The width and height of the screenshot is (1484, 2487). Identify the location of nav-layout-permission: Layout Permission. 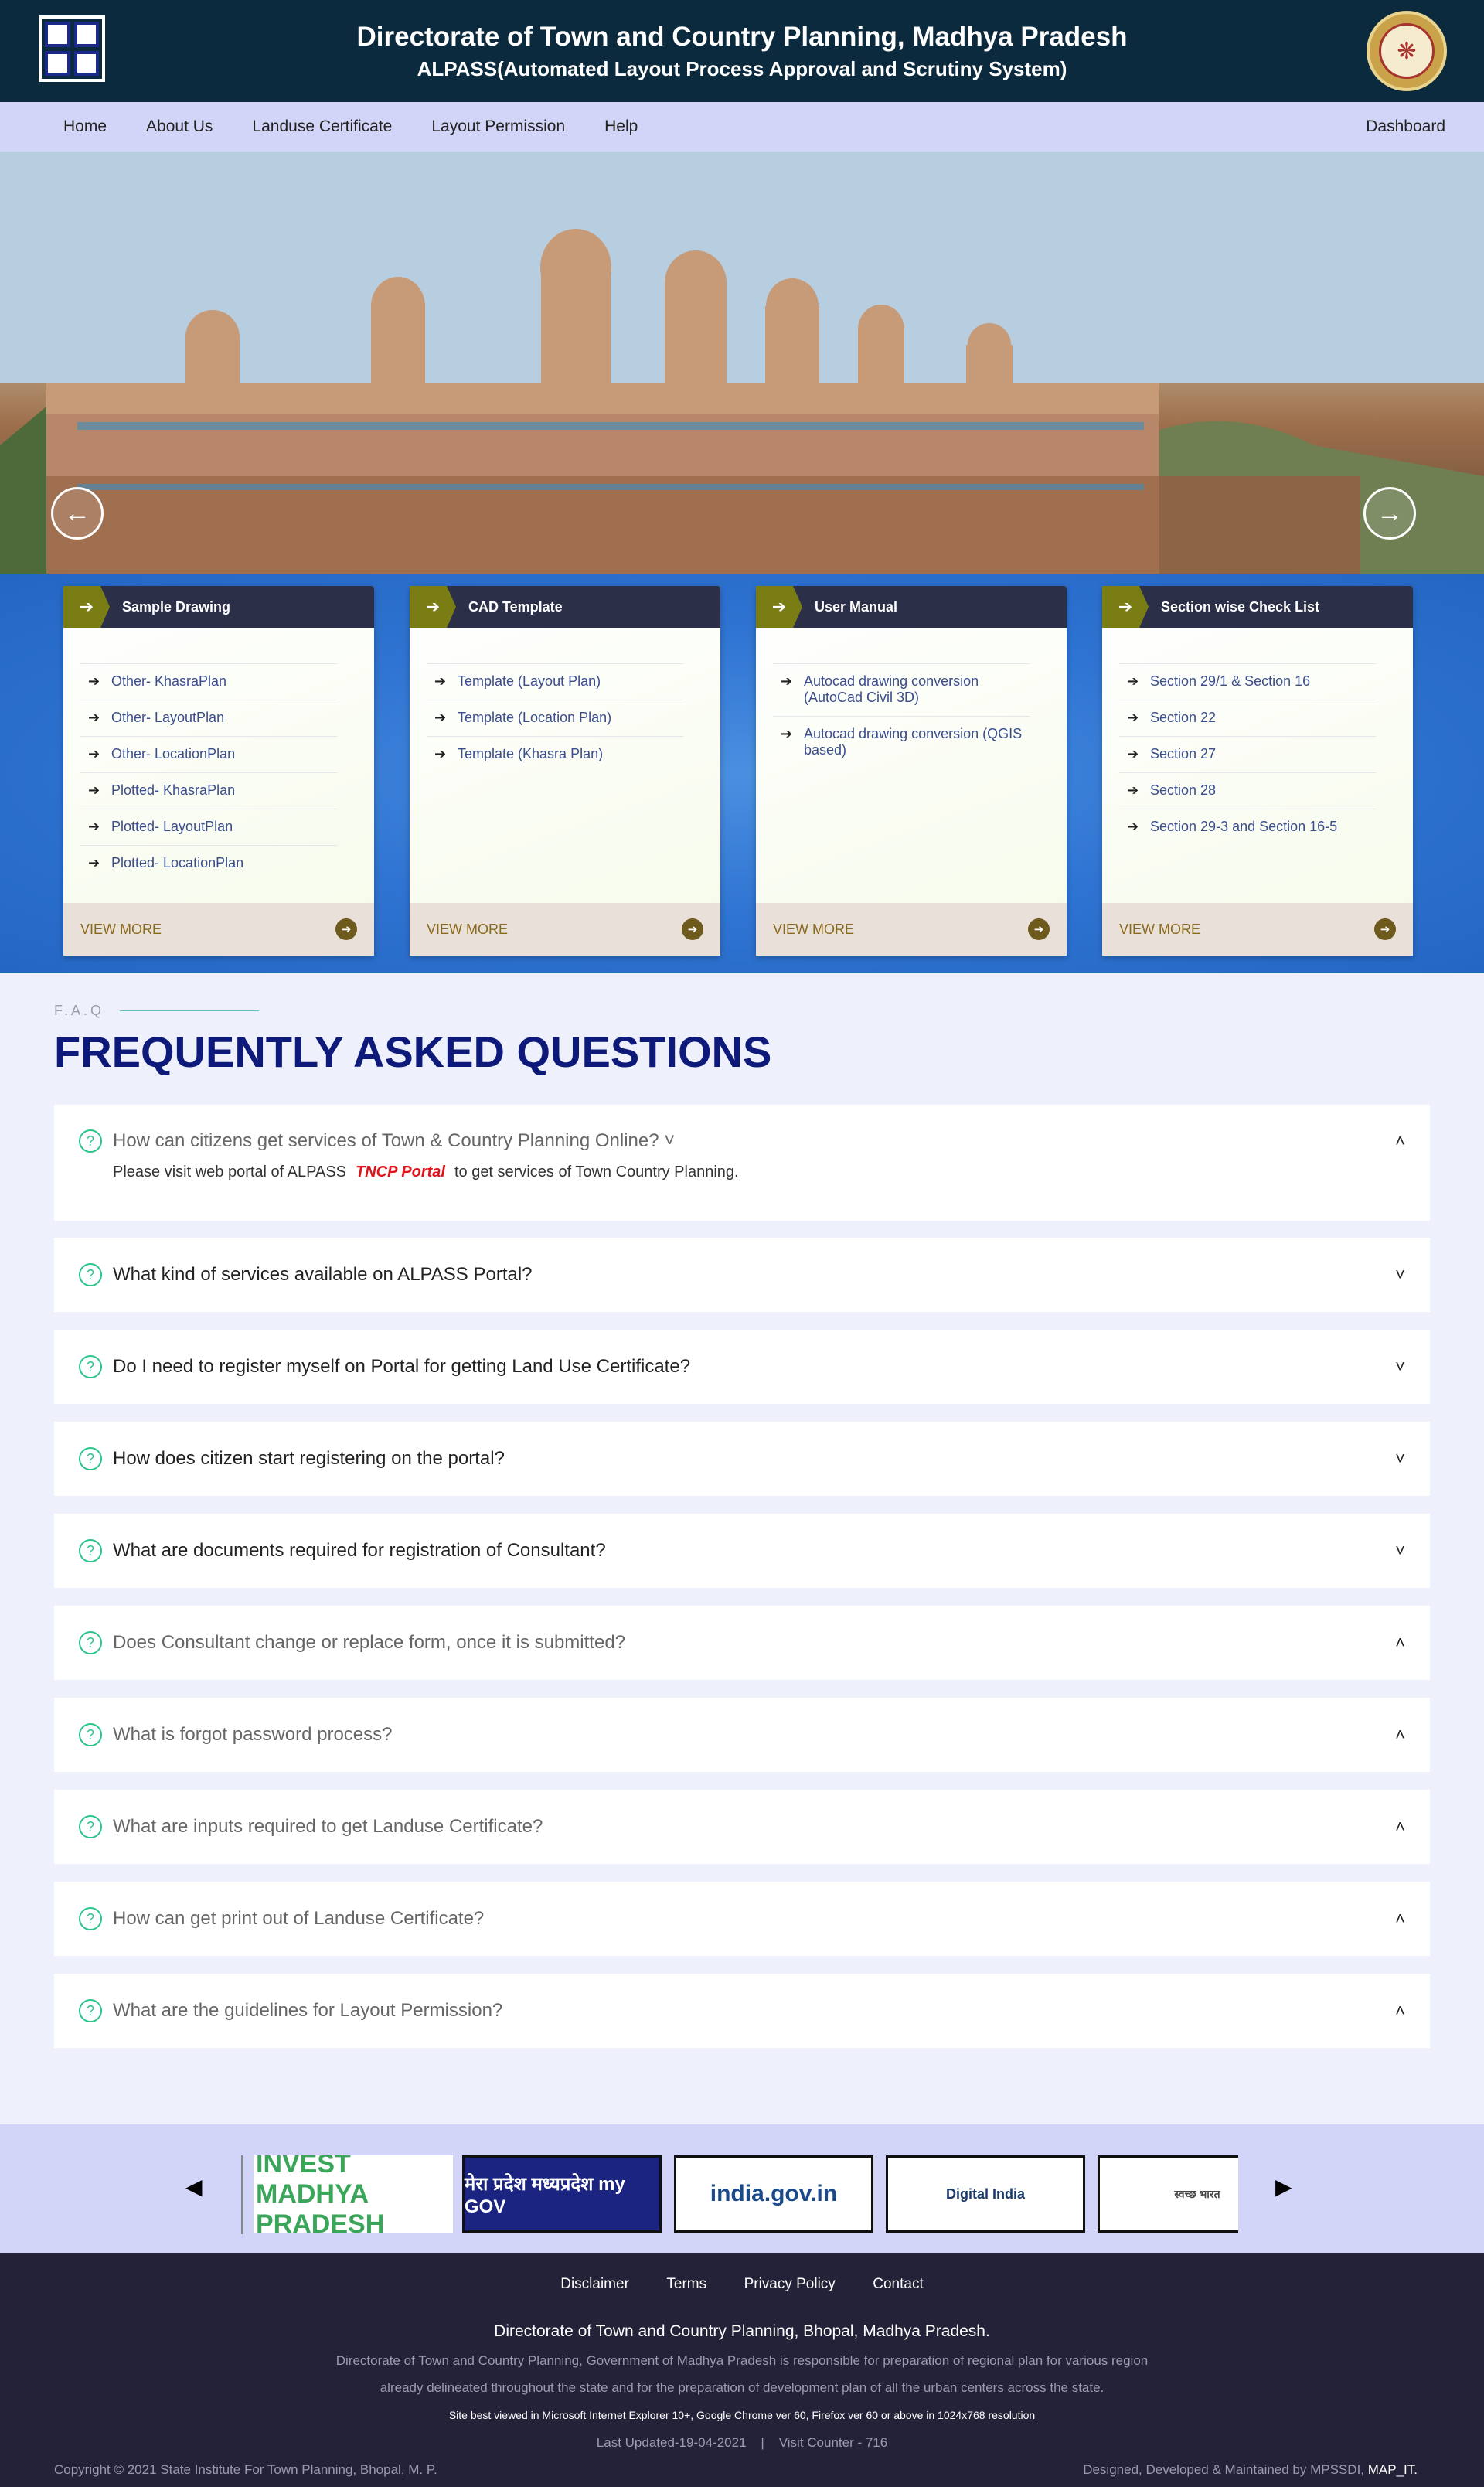
(498, 127).